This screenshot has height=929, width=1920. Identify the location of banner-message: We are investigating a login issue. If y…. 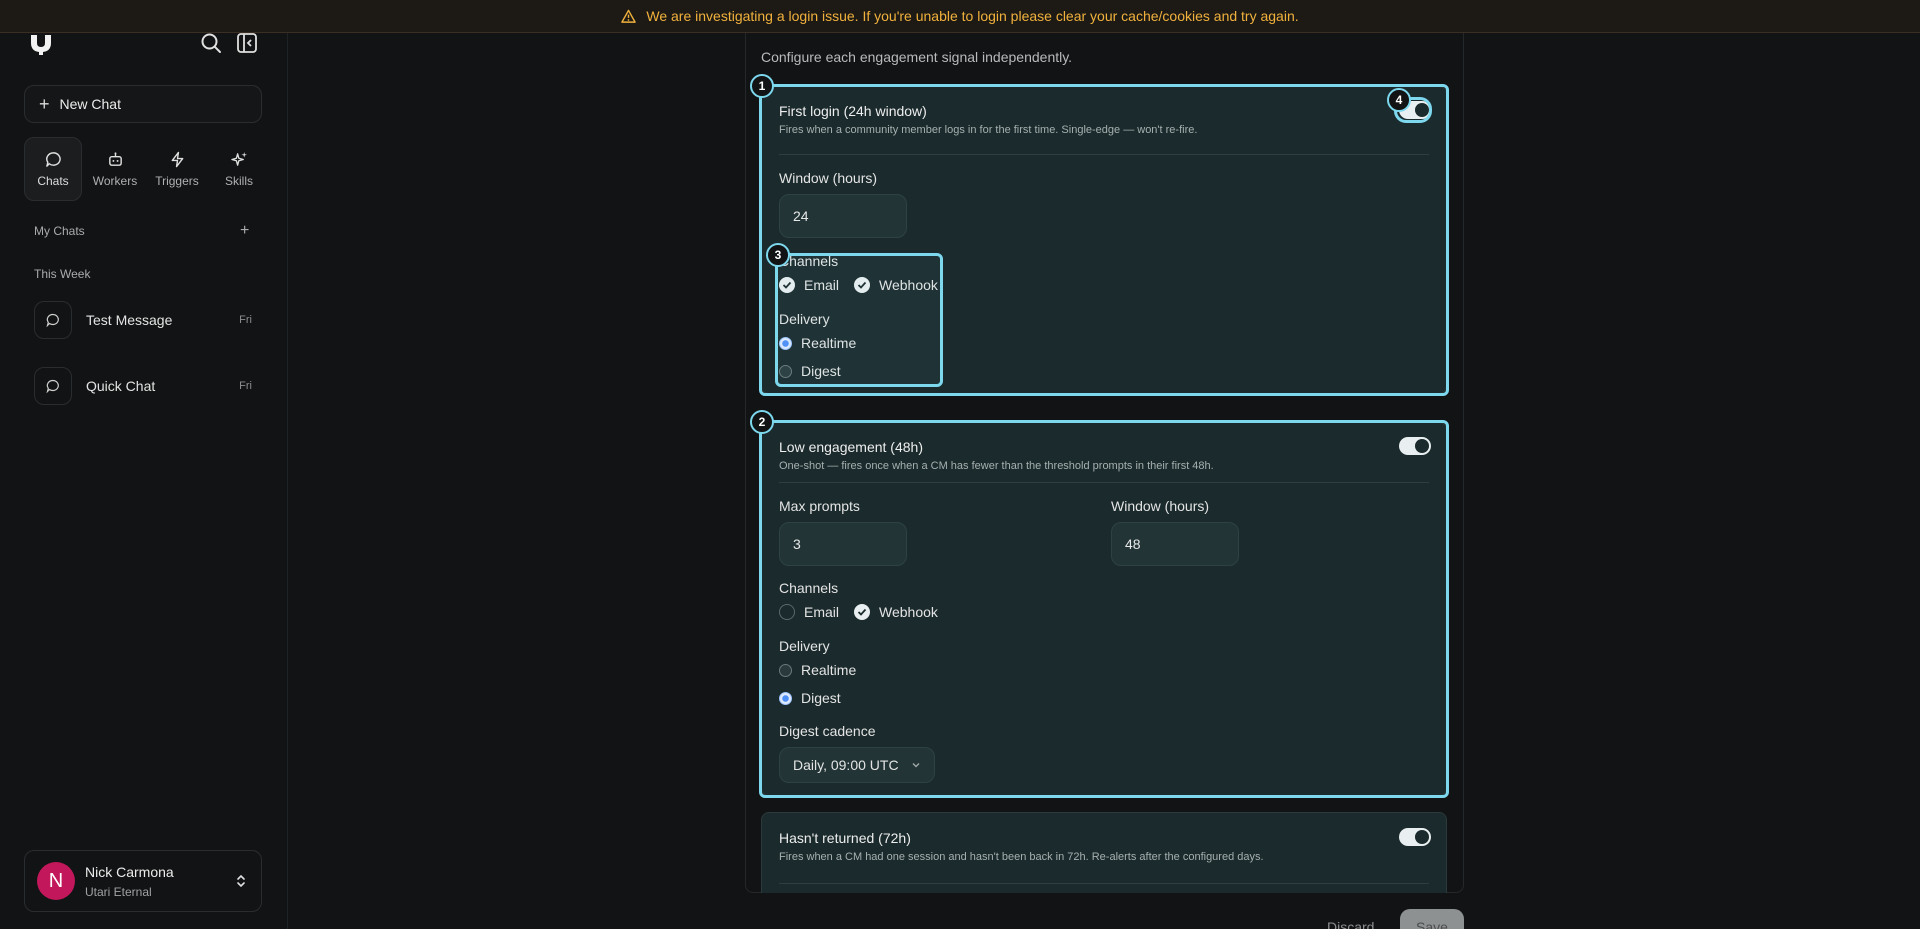
(972, 16).